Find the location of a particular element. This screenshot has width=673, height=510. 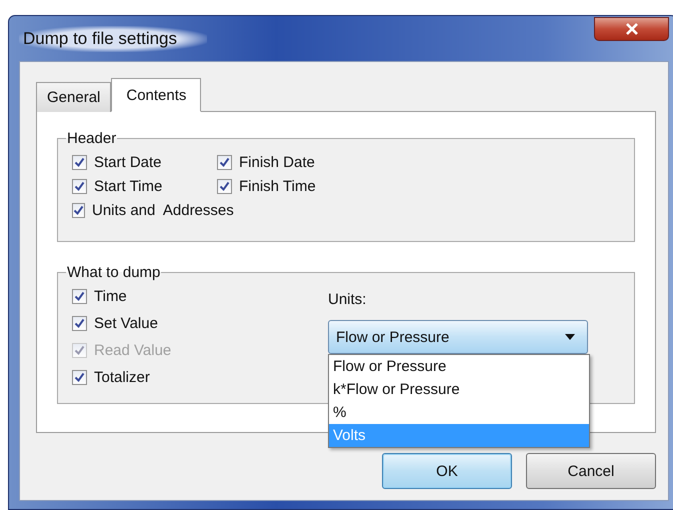

group-title: What to dump is located at coordinates (114, 272).